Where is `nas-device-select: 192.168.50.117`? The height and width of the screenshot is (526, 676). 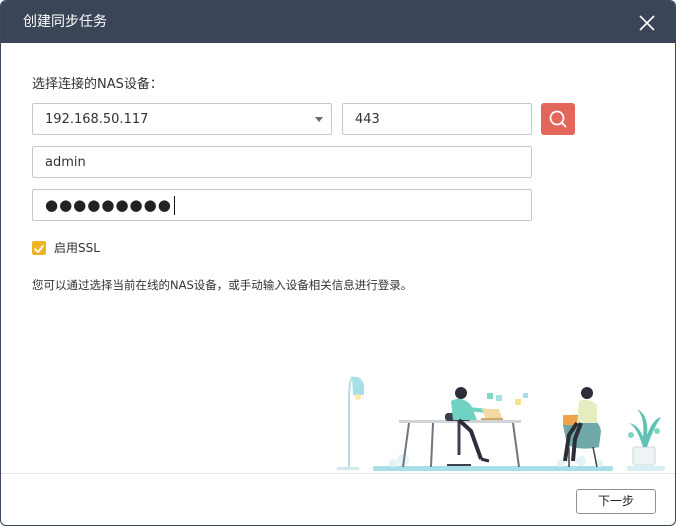 nas-device-select: 192.168.50.117 is located at coordinates (182, 119).